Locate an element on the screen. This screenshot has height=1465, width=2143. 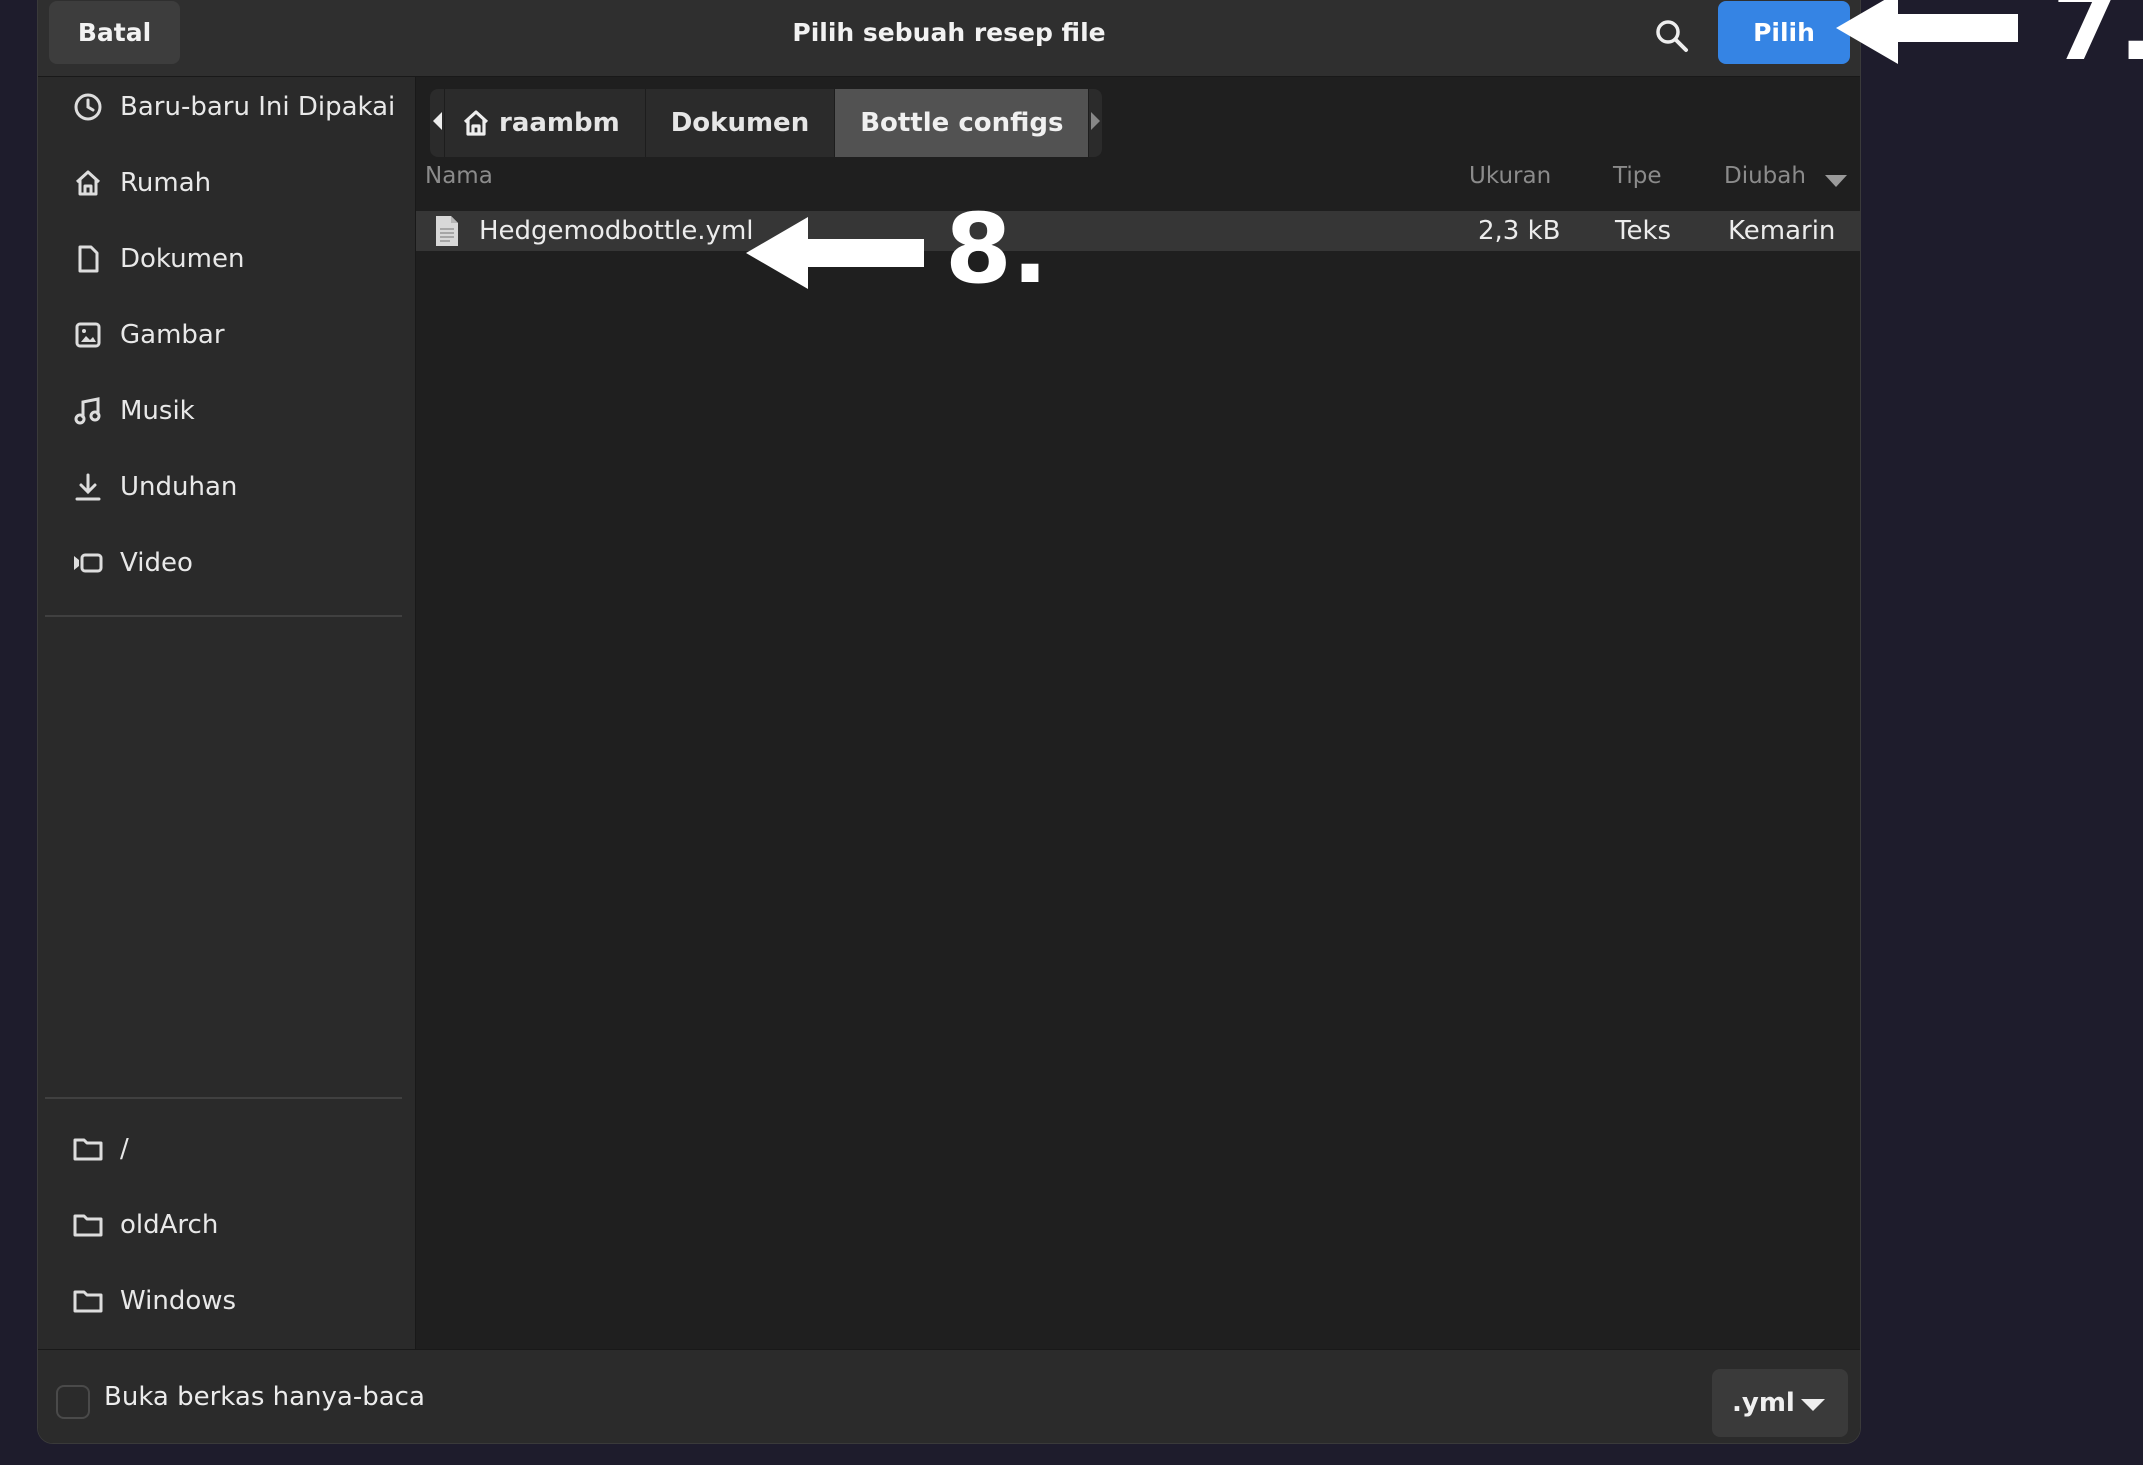
sidebar-item-pictures: Gambar is located at coordinates (226, 335).